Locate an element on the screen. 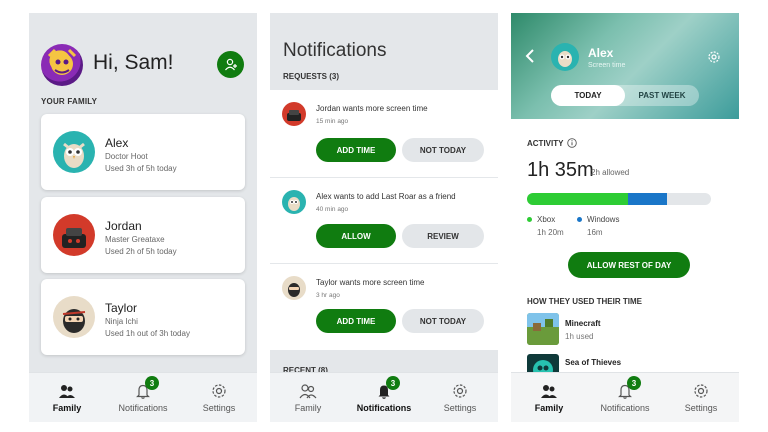 This screenshot has width=768, height=432. legend-windows-label: Windows is located at coordinates (603, 219).